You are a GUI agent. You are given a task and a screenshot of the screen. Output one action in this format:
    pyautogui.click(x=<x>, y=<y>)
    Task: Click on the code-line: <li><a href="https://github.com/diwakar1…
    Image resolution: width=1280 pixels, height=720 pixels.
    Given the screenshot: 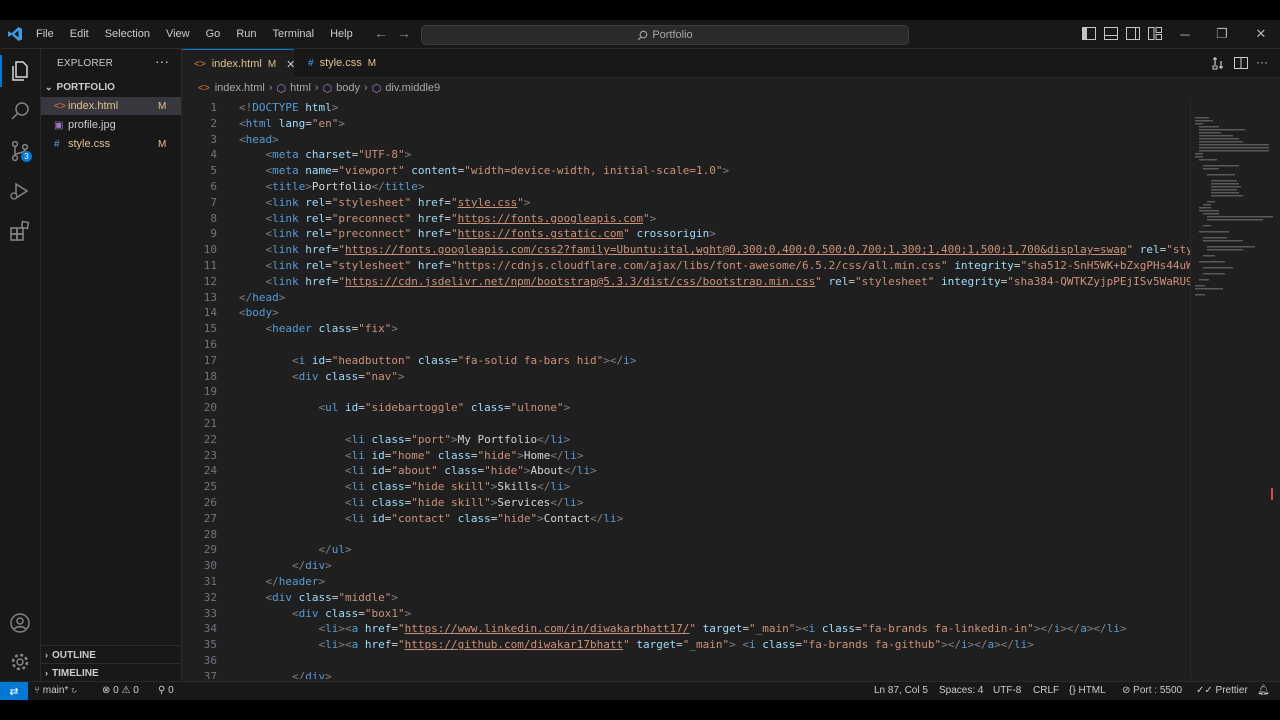 What is the action you would take?
    pyautogui.click(x=636, y=644)
    